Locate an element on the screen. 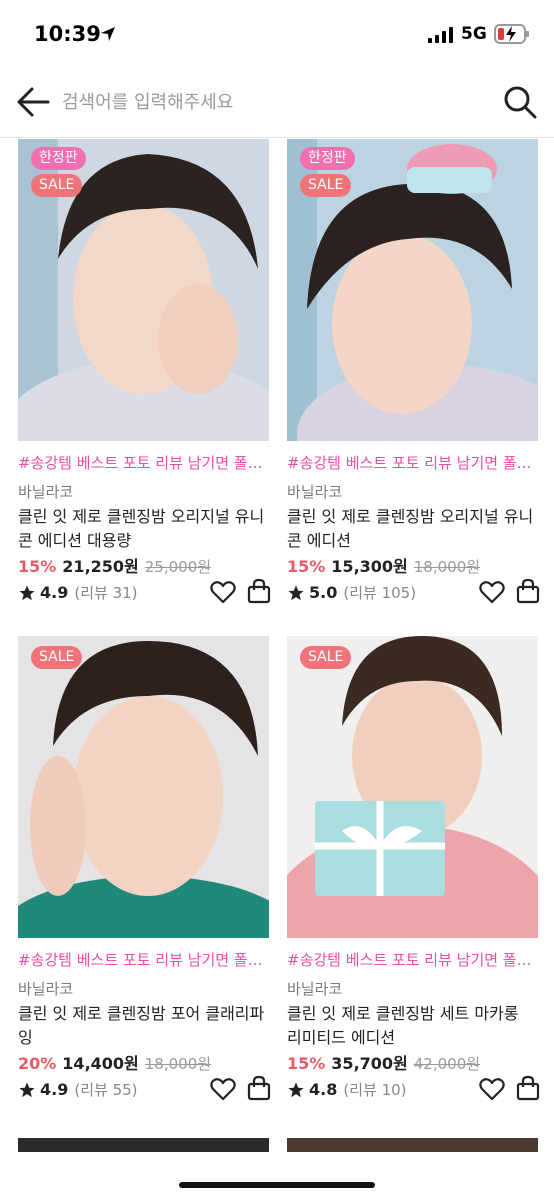  price-row: 15% 35,700원 42,000원 is located at coordinates (383, 1062).